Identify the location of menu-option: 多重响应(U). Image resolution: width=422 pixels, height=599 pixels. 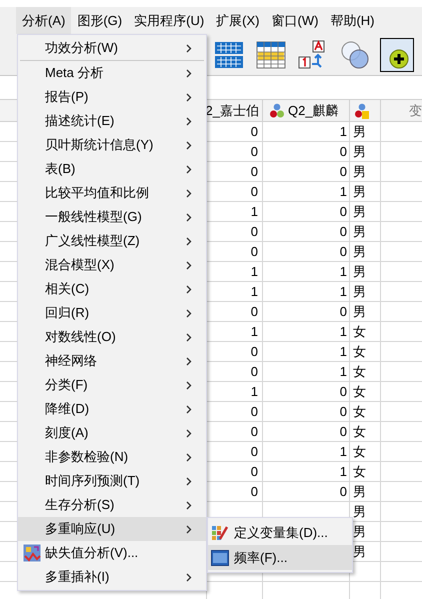
(112, 529).